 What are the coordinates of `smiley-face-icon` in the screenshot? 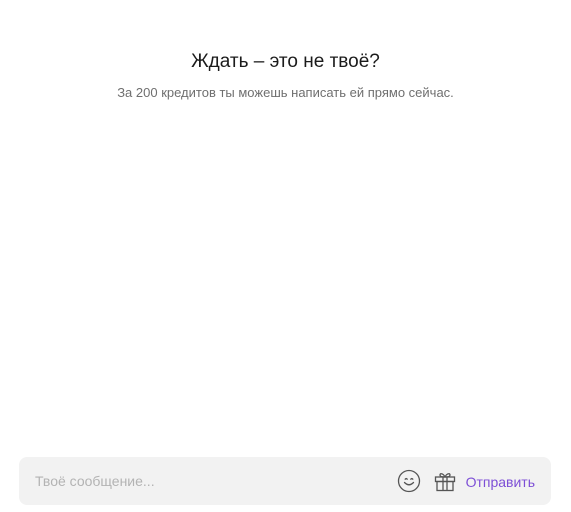 It's located at (408, 481).